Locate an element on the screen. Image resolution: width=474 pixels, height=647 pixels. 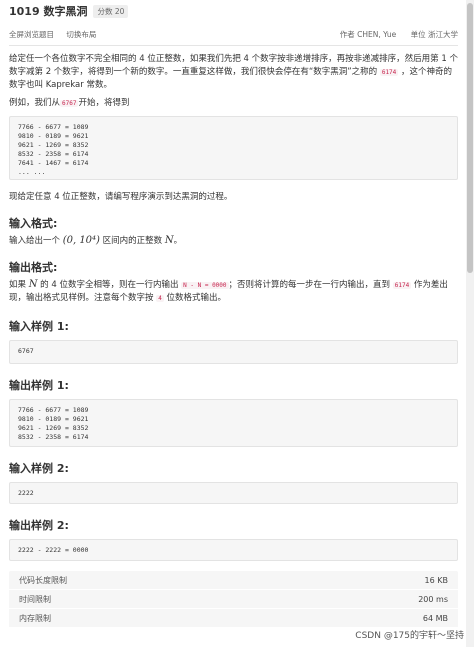
limit-label: 代码长度限制 is located at coordinates (43, 580).